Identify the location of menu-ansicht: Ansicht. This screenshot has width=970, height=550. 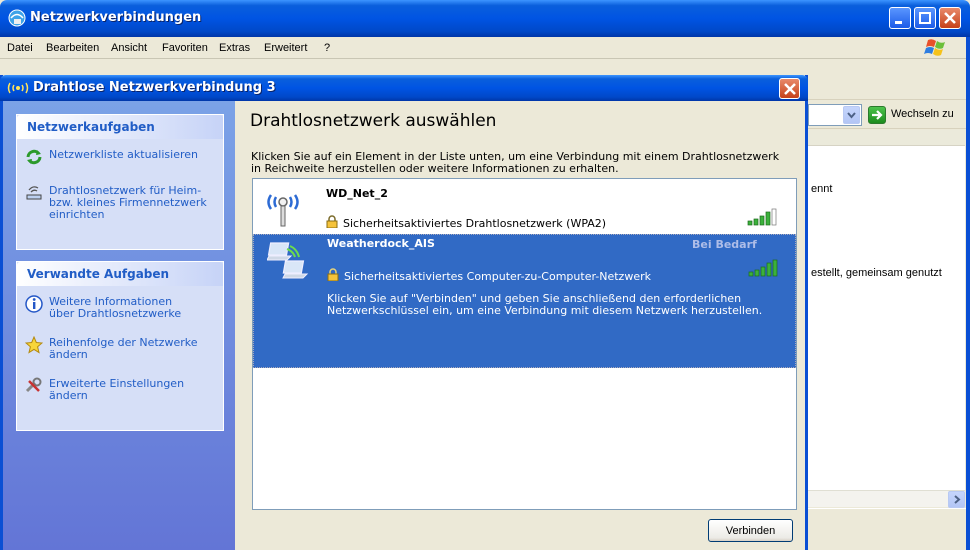
(129, 48).